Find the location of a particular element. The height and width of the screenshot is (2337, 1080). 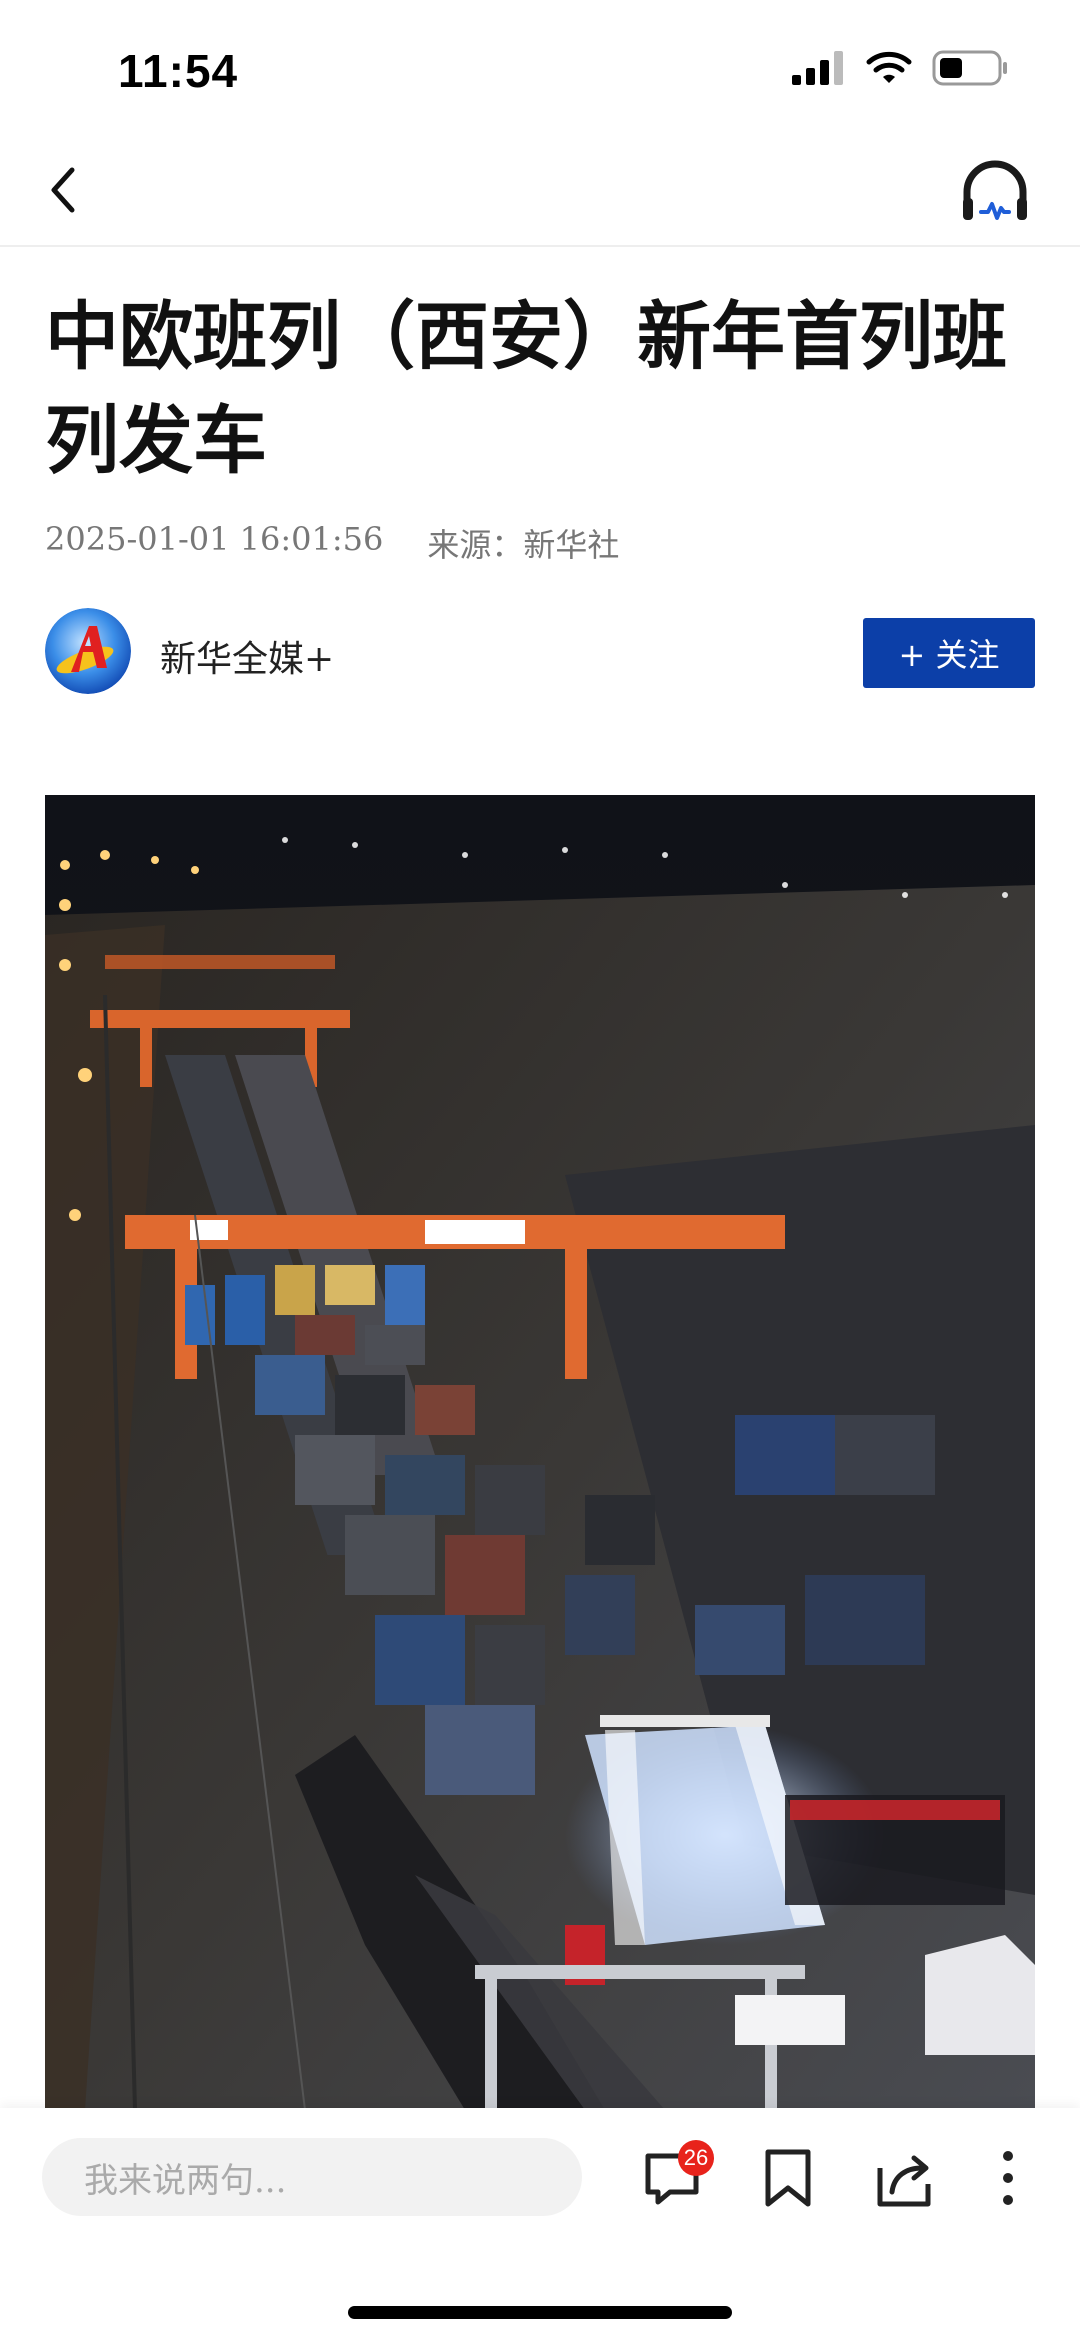

xinhua-logo-icon is located at coordinates (88, 651).